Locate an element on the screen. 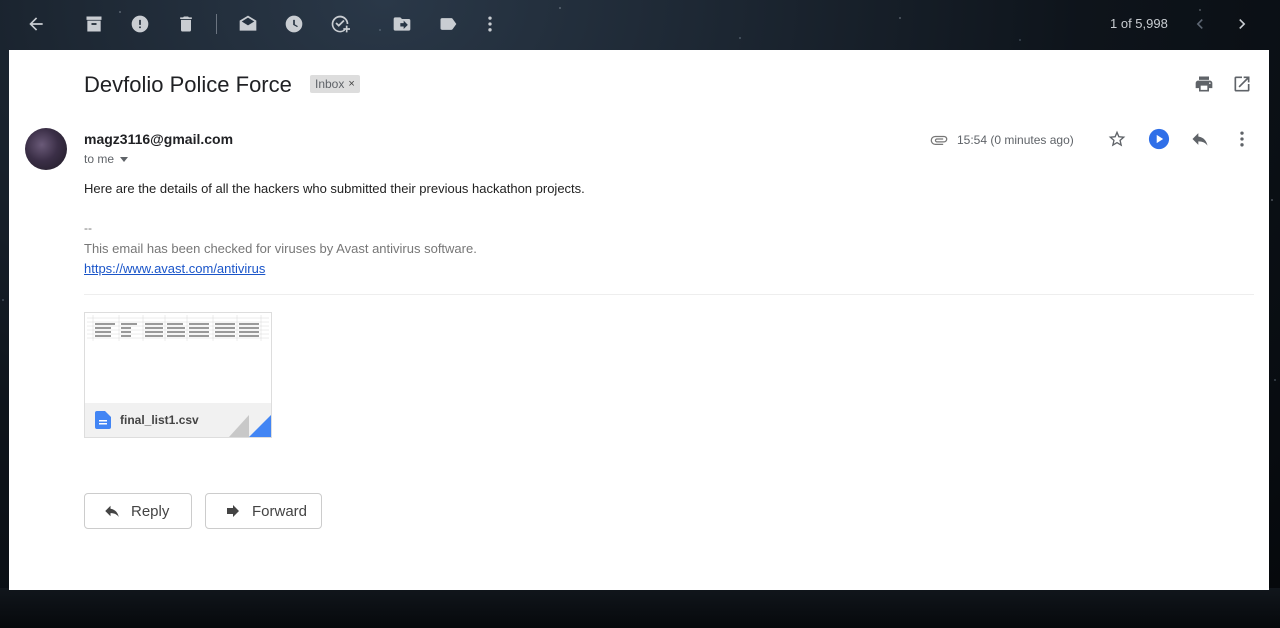  email-toolbar: 1 of 5,998 is located at coordinates (640, 24).